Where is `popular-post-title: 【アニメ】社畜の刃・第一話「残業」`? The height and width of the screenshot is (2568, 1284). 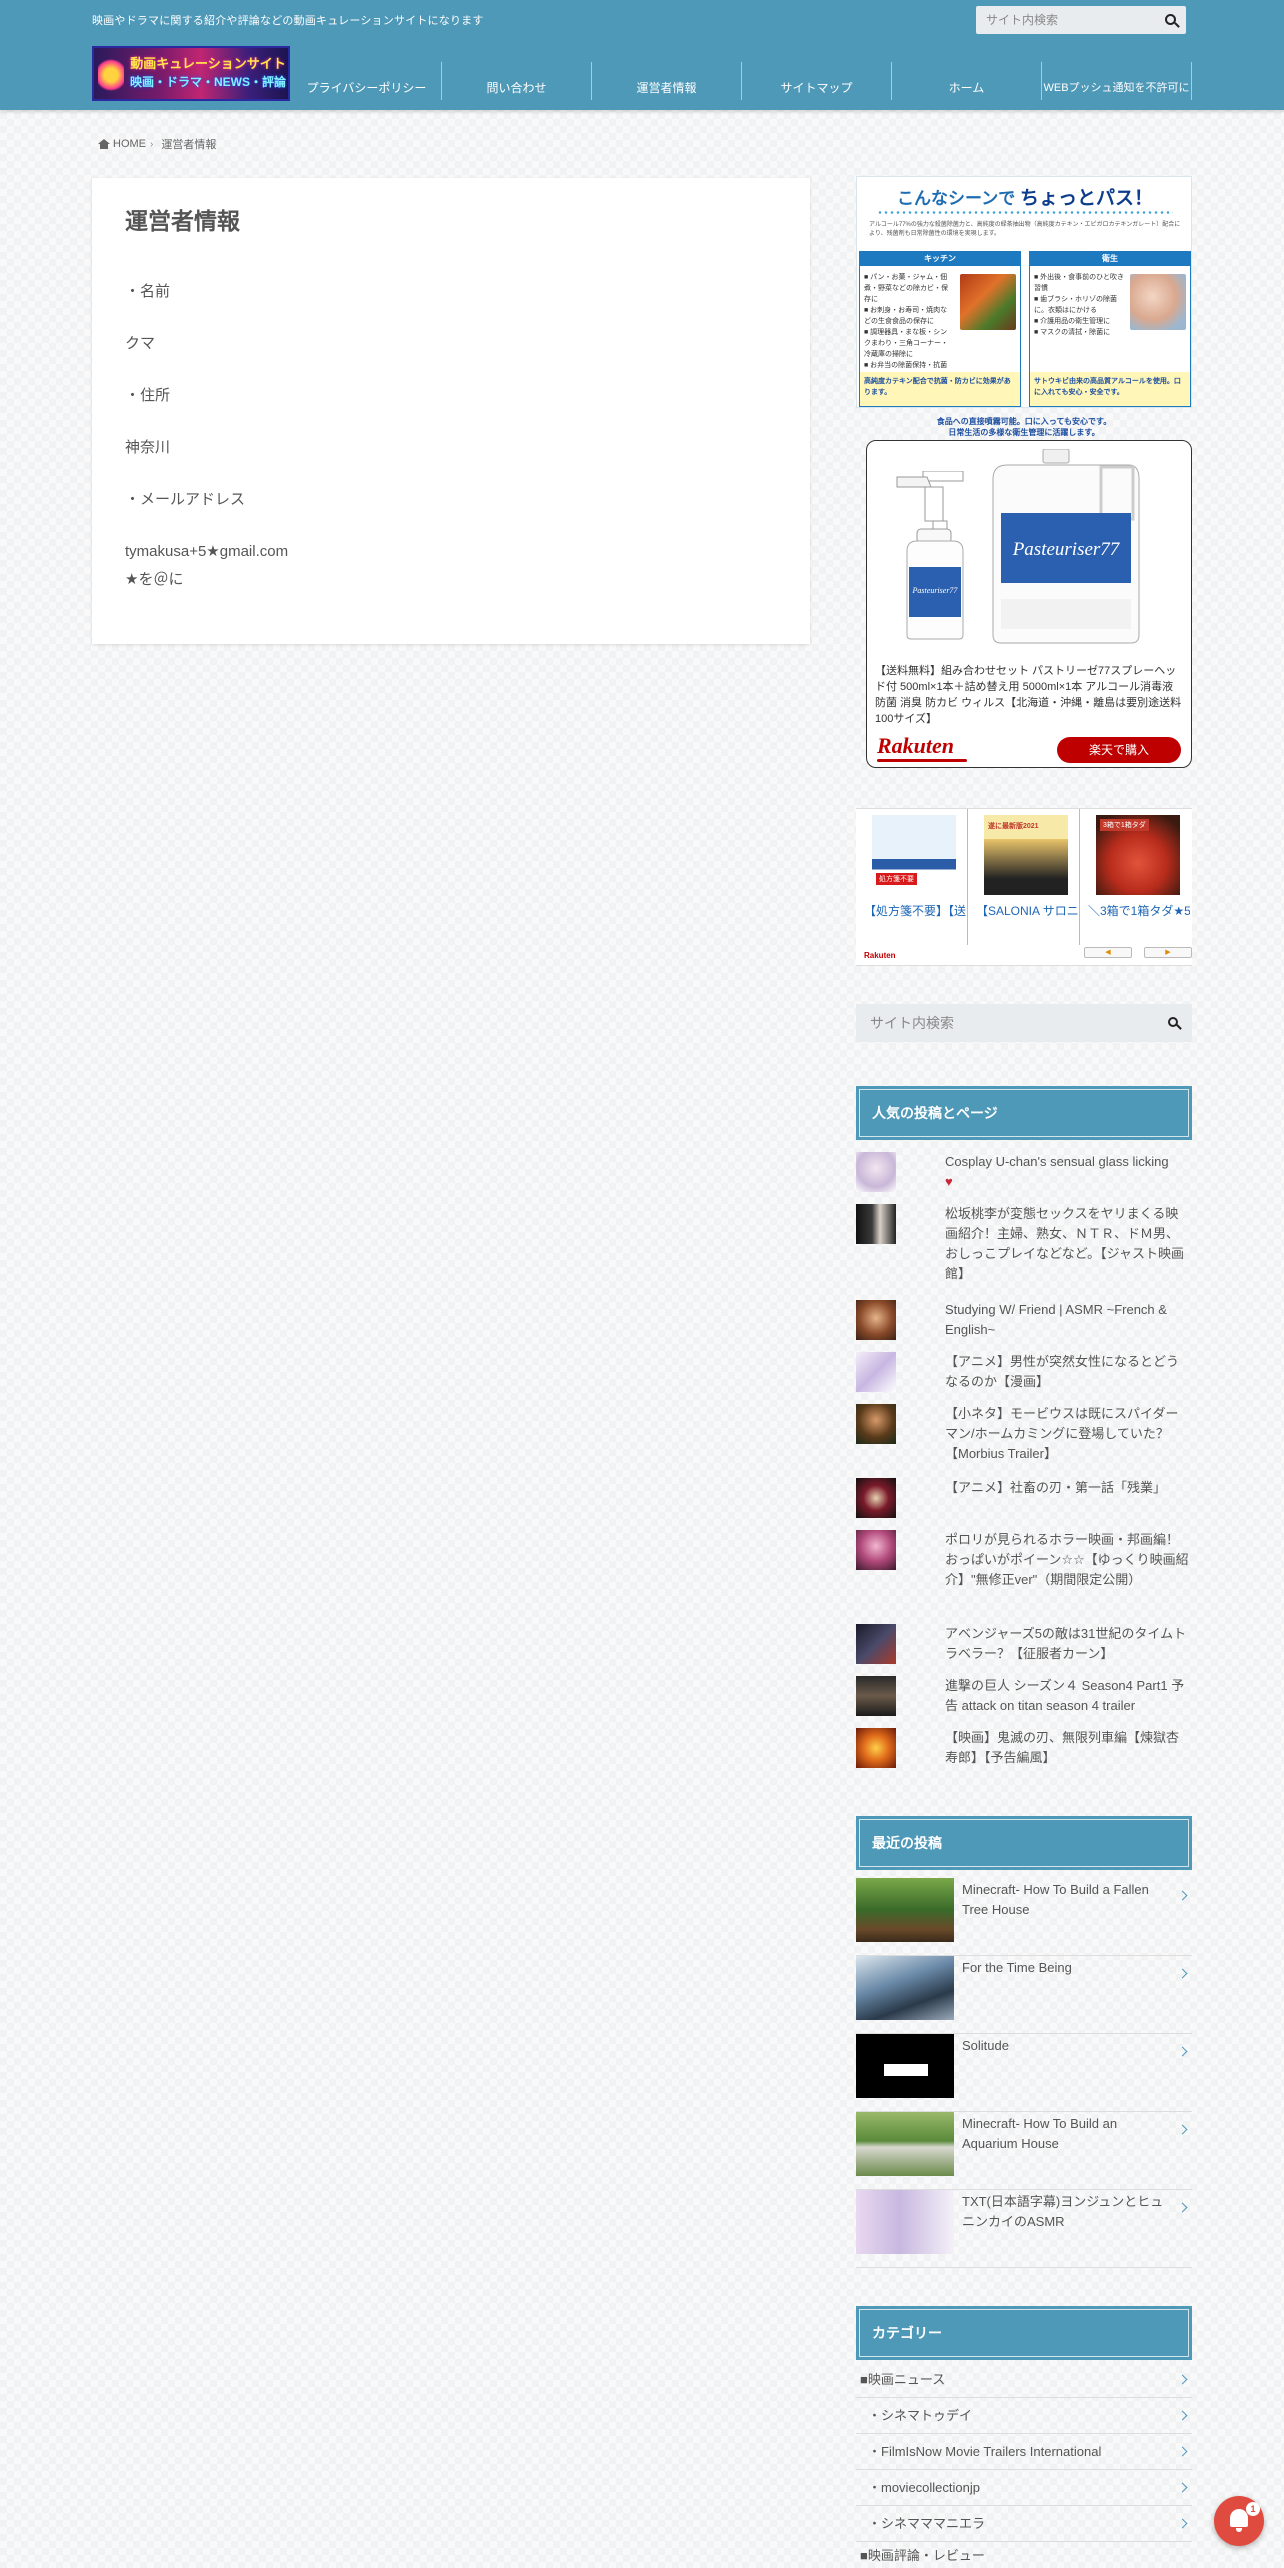
popular-post-title: 【アニメ】社畜の刃・第一話「残業」 is located at coordinates (1068, 1488).